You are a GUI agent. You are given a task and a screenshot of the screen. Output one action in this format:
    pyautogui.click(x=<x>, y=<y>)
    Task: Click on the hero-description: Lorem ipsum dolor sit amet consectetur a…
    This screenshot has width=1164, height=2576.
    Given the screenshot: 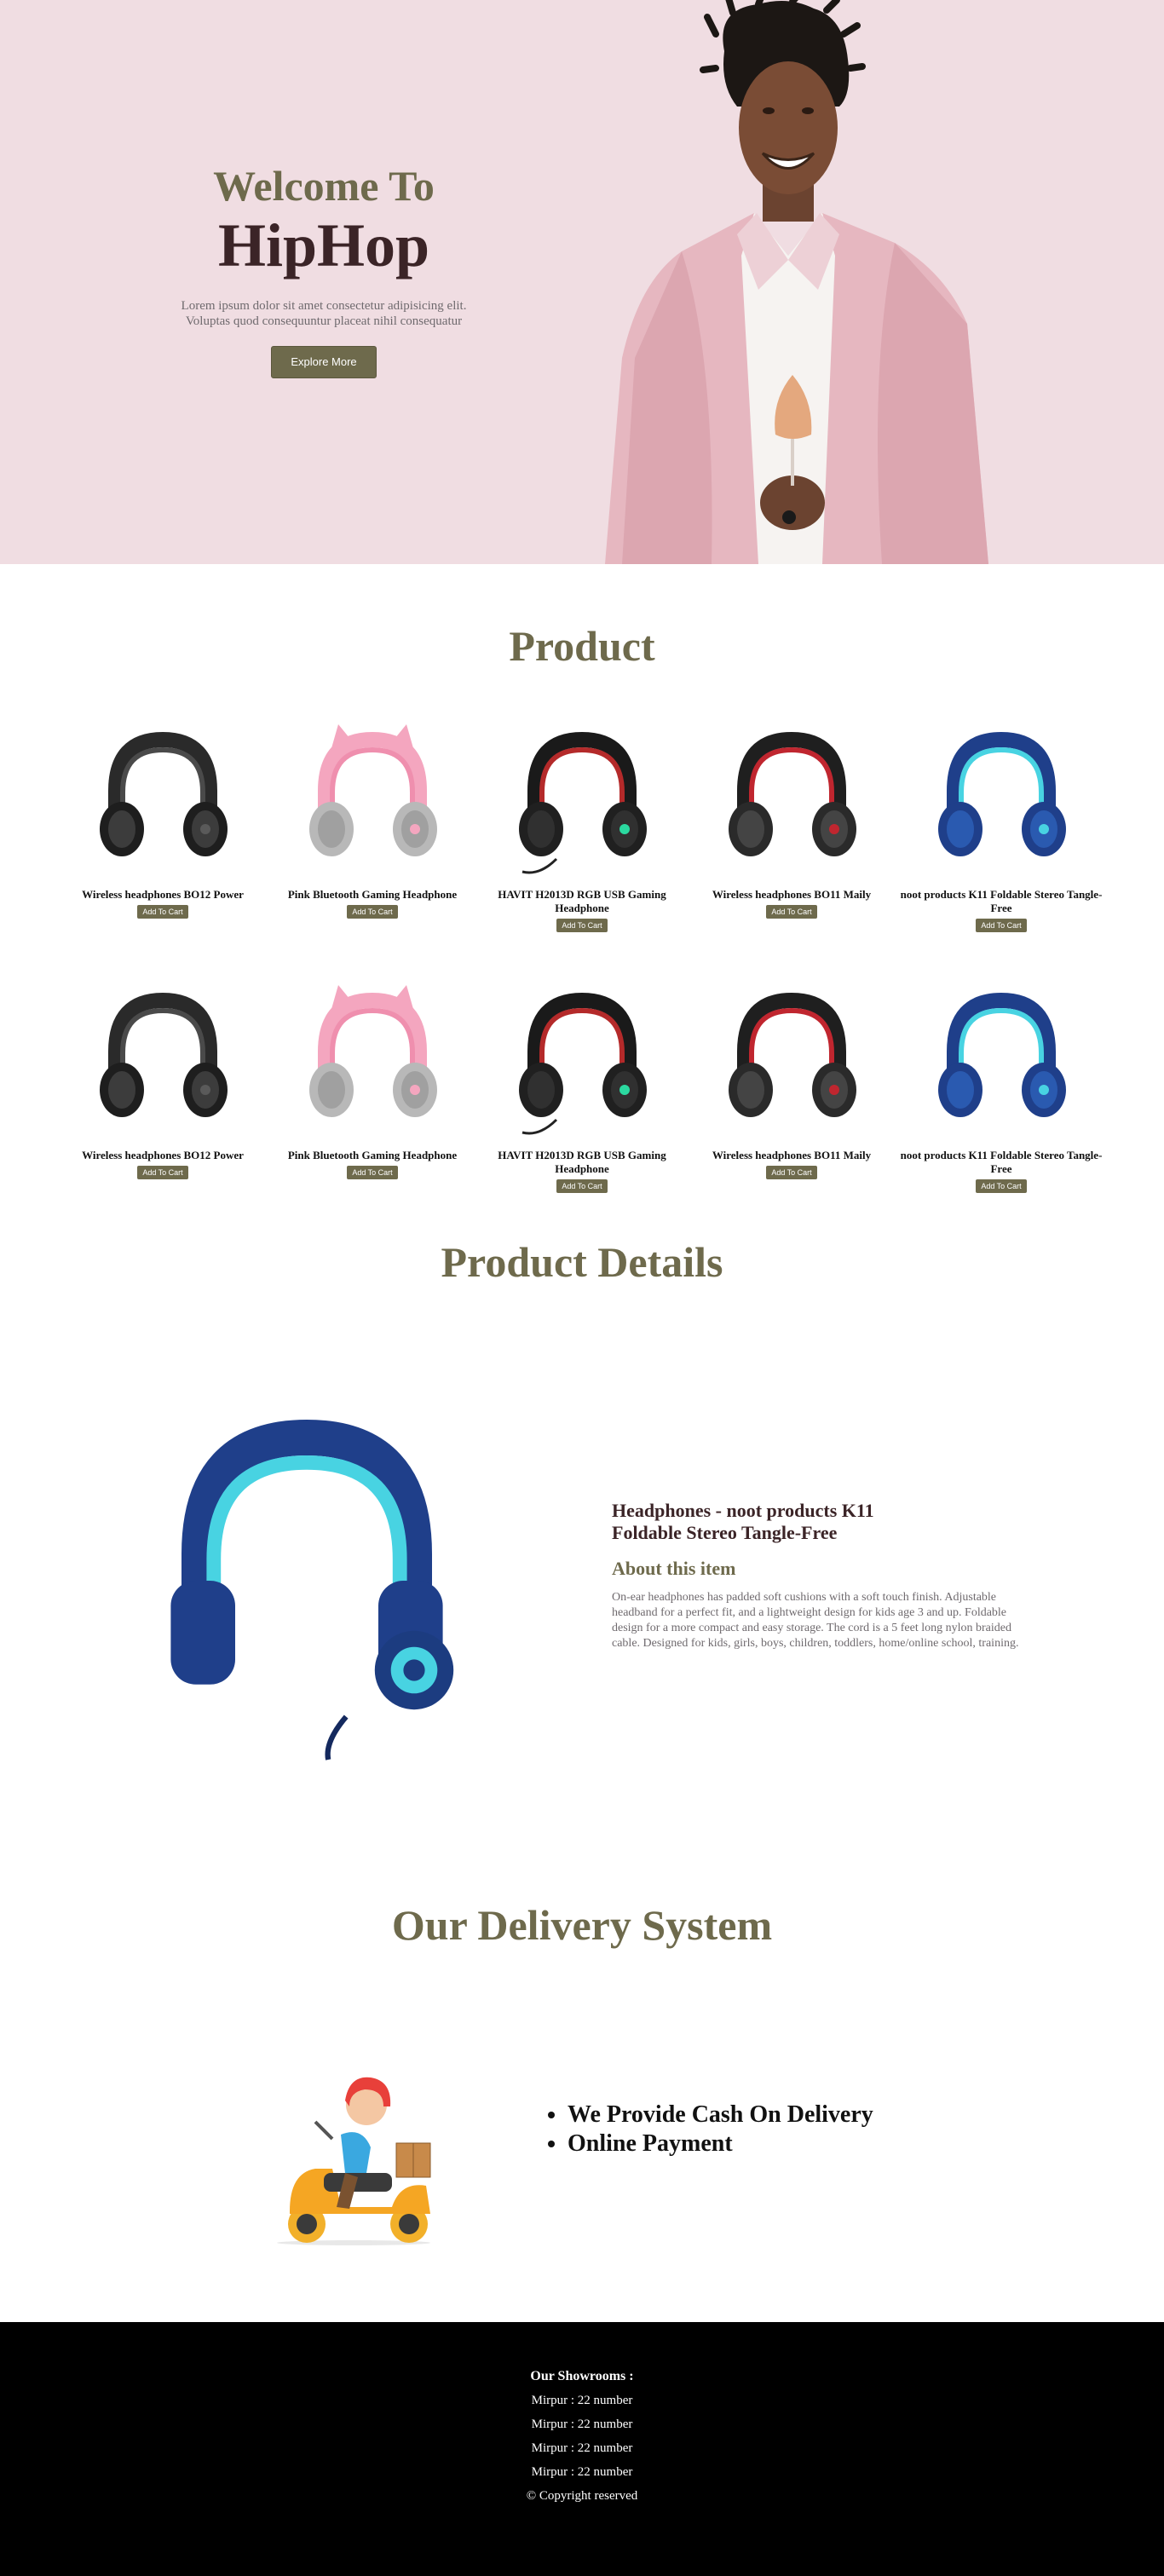 What is the action you would take?
    pyautogui.click(x=323, y=313)
    